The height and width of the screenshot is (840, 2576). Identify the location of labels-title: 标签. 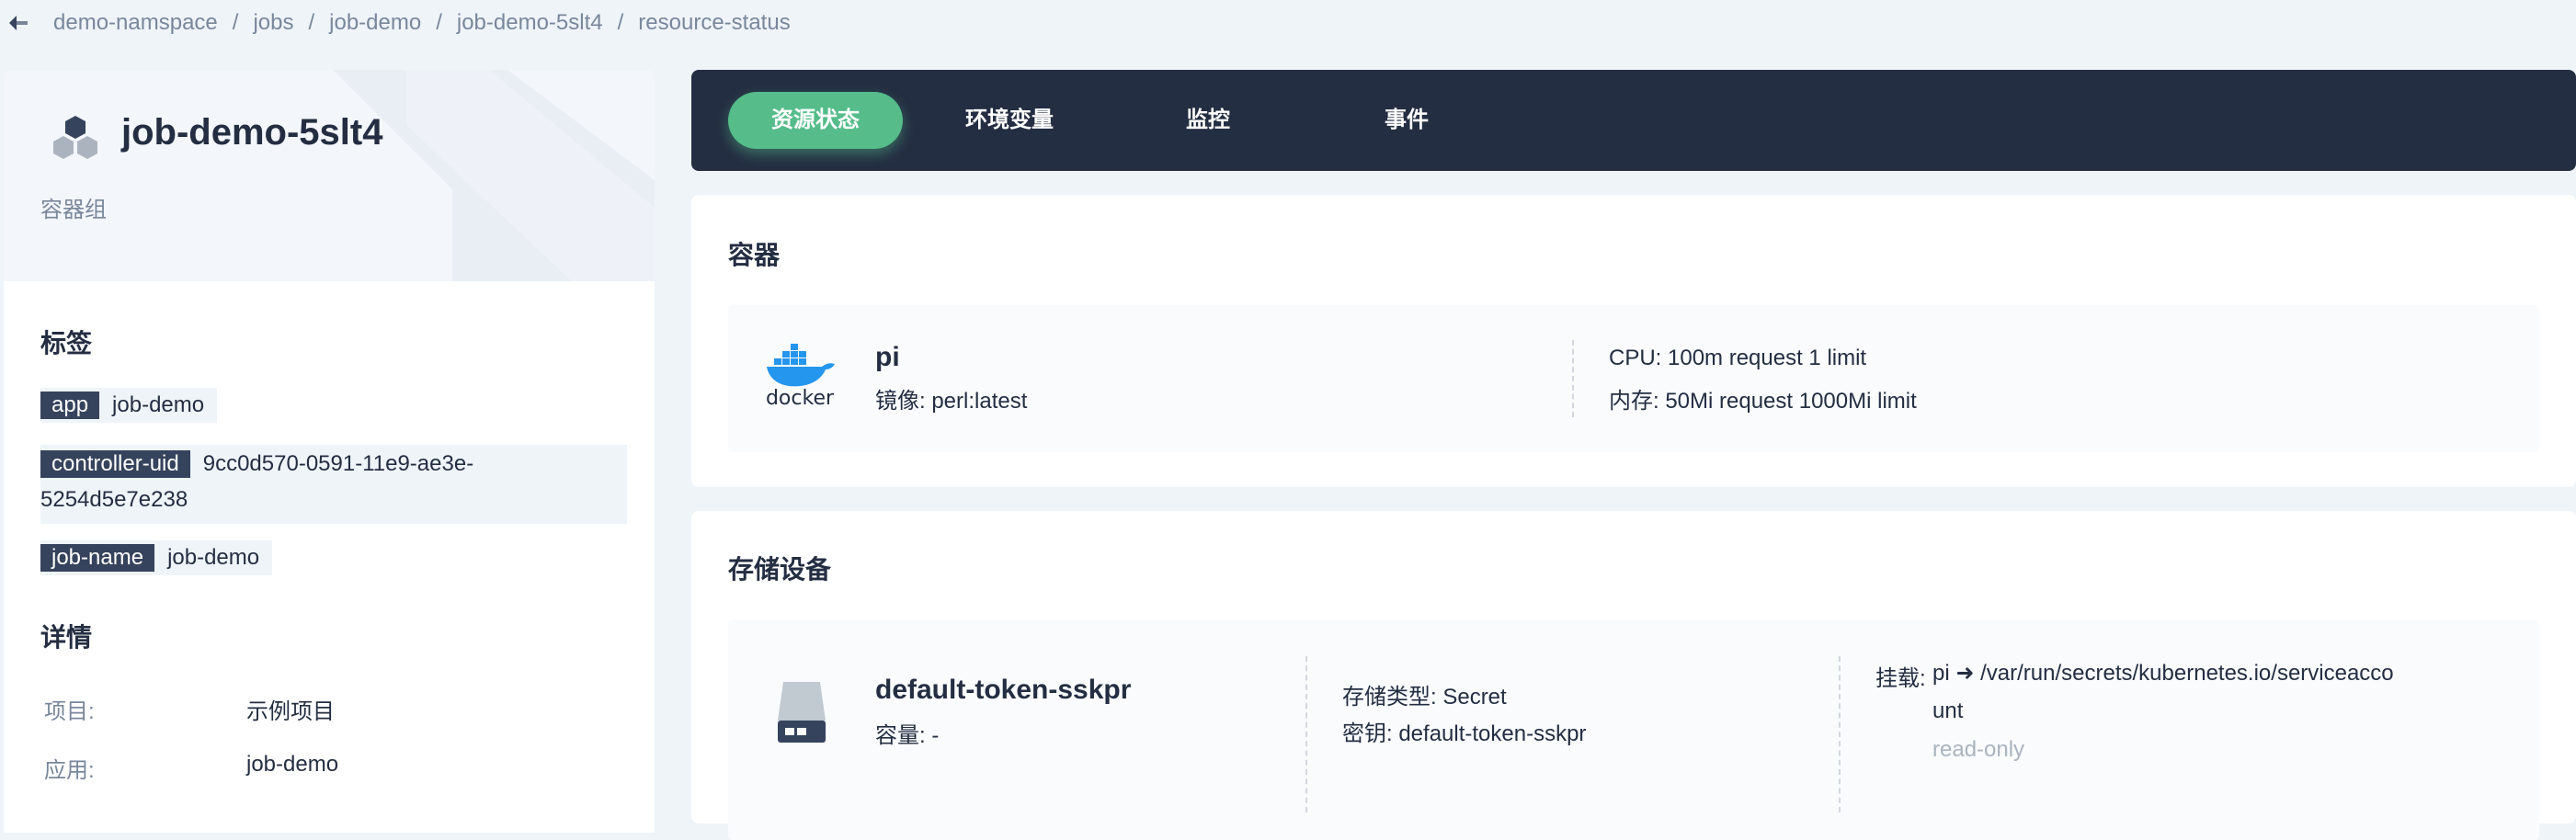
(66, 343).